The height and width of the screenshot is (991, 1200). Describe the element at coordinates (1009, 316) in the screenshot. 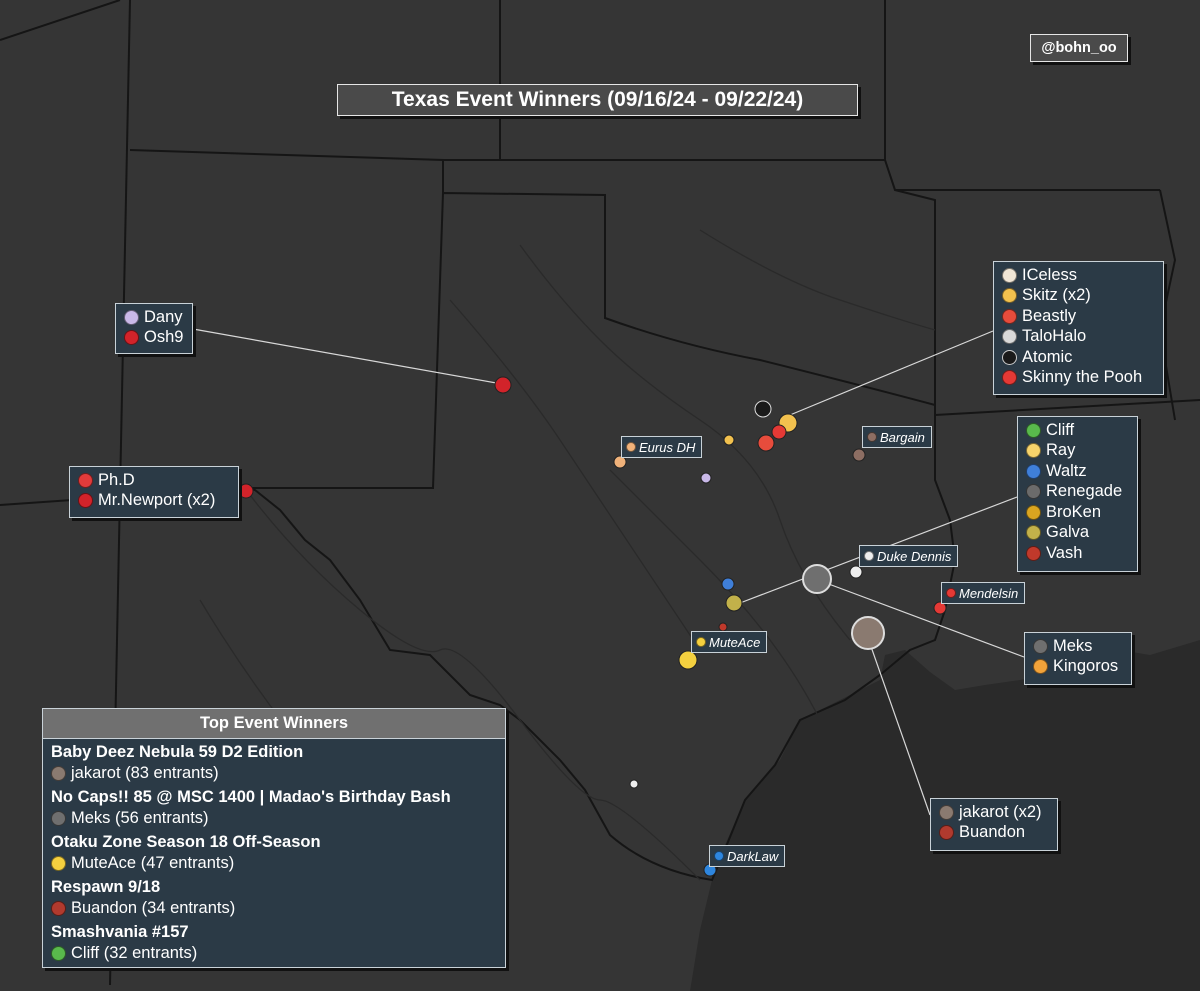

I see `beastly-icon` at that location.